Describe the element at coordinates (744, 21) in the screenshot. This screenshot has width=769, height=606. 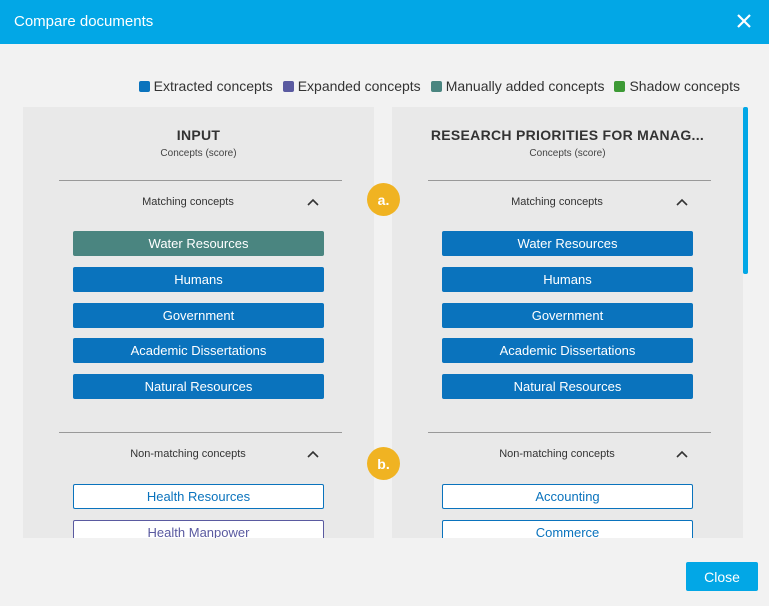
I see `close-icon` at that location.